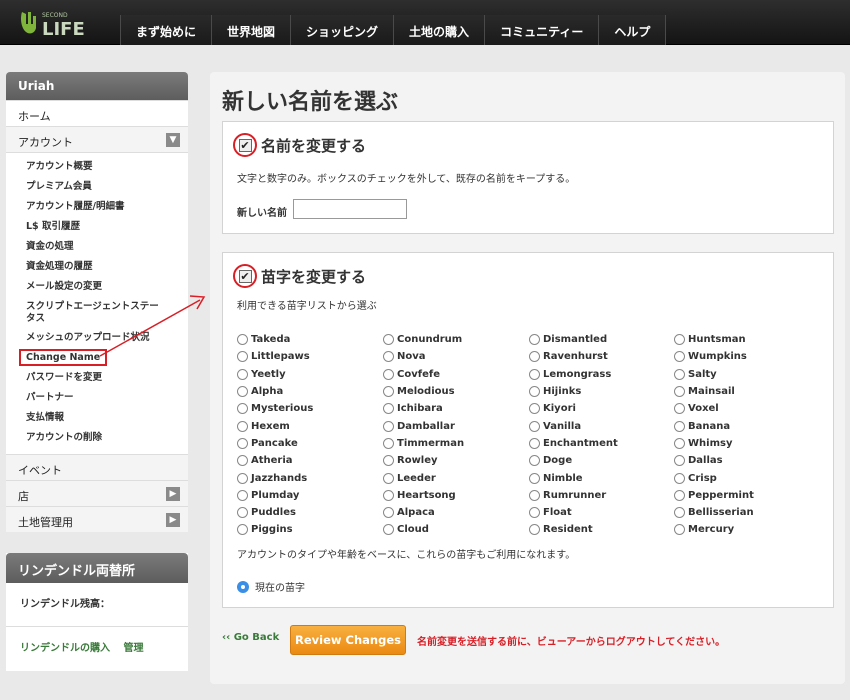  I want to click on submenu-fund-processing: 資金の処理, so click(97, 247).